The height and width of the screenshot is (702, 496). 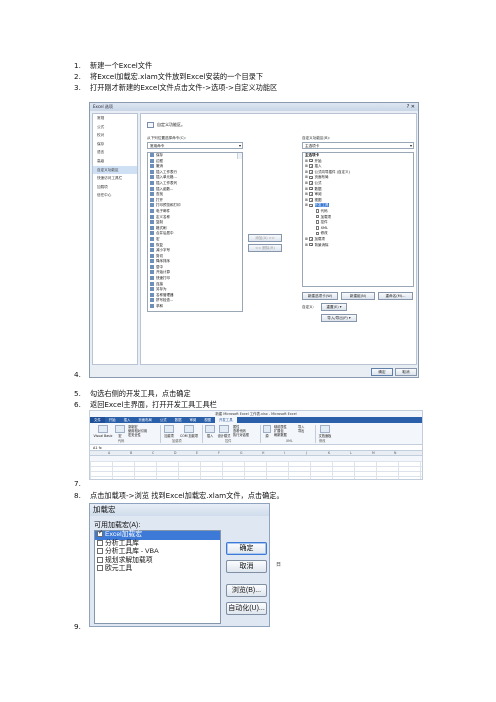 What do you see at coordinates (245, 435) in the screenshot?
I see `run-dialog-button: 执行对话框` at bounding box center [245, 435].